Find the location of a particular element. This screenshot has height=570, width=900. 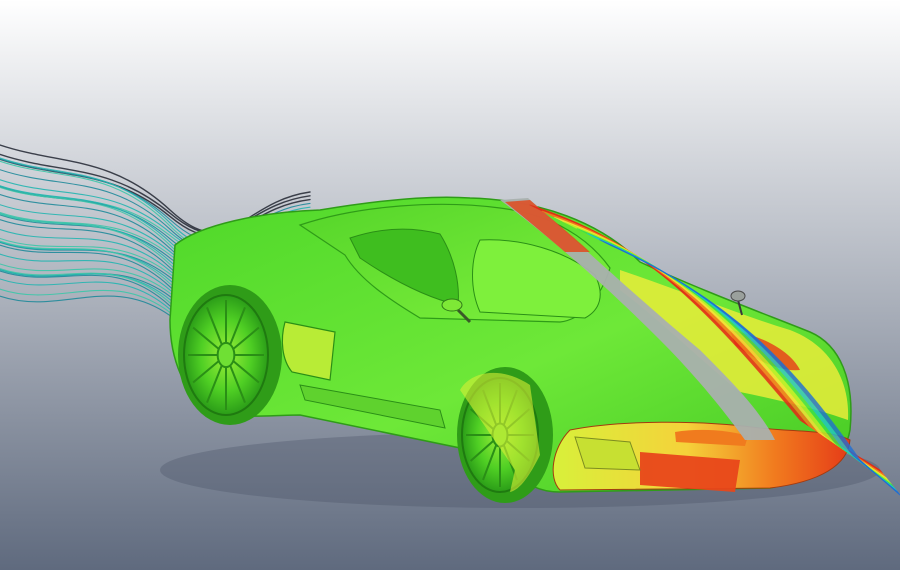

headlight is located at coordinates (607, 453).